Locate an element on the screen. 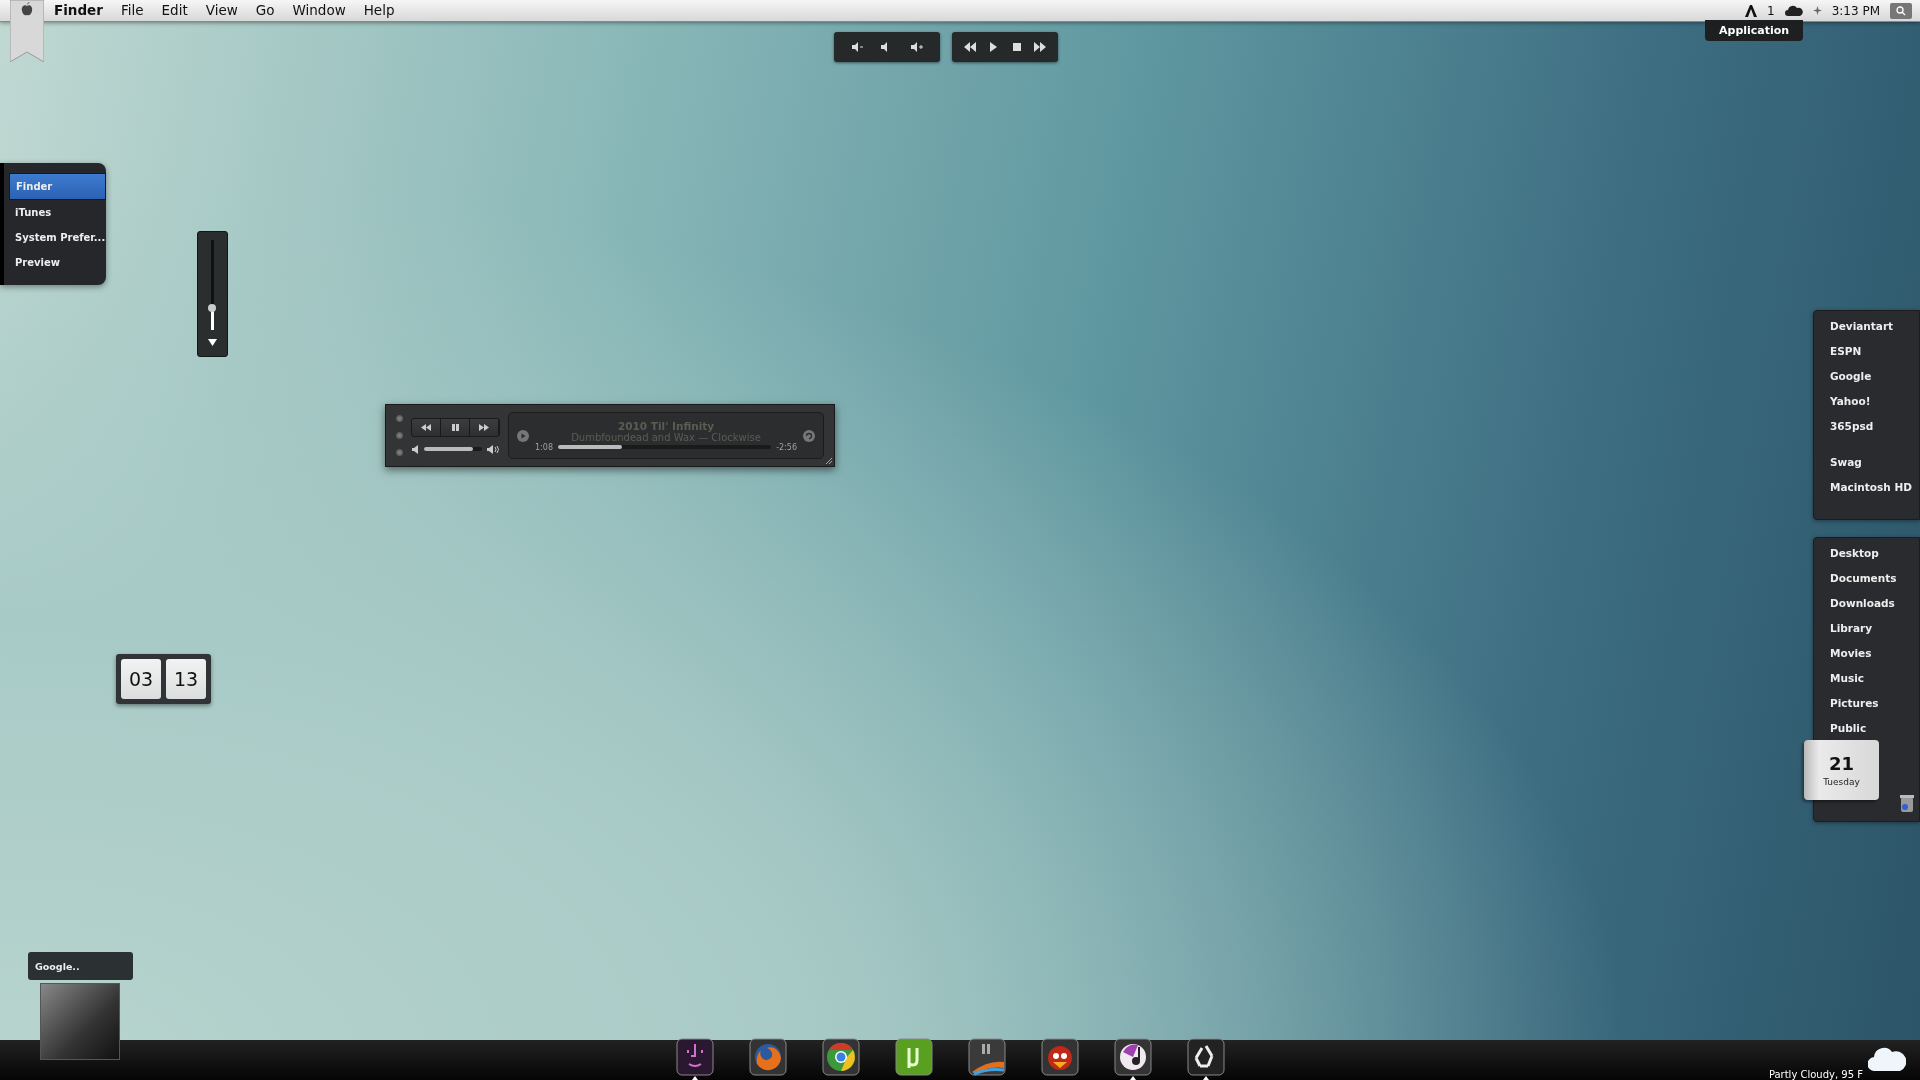 The image size is (1920, 1080). resize-grip-icon is located at coordinates (829, 461).